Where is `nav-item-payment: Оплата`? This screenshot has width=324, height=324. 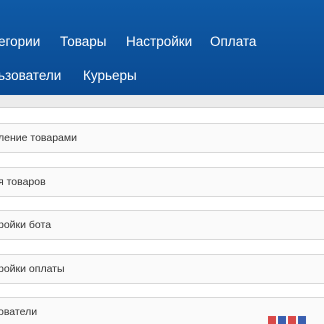 nav-item-payment: Оплата is located at coordinates (233, 42).